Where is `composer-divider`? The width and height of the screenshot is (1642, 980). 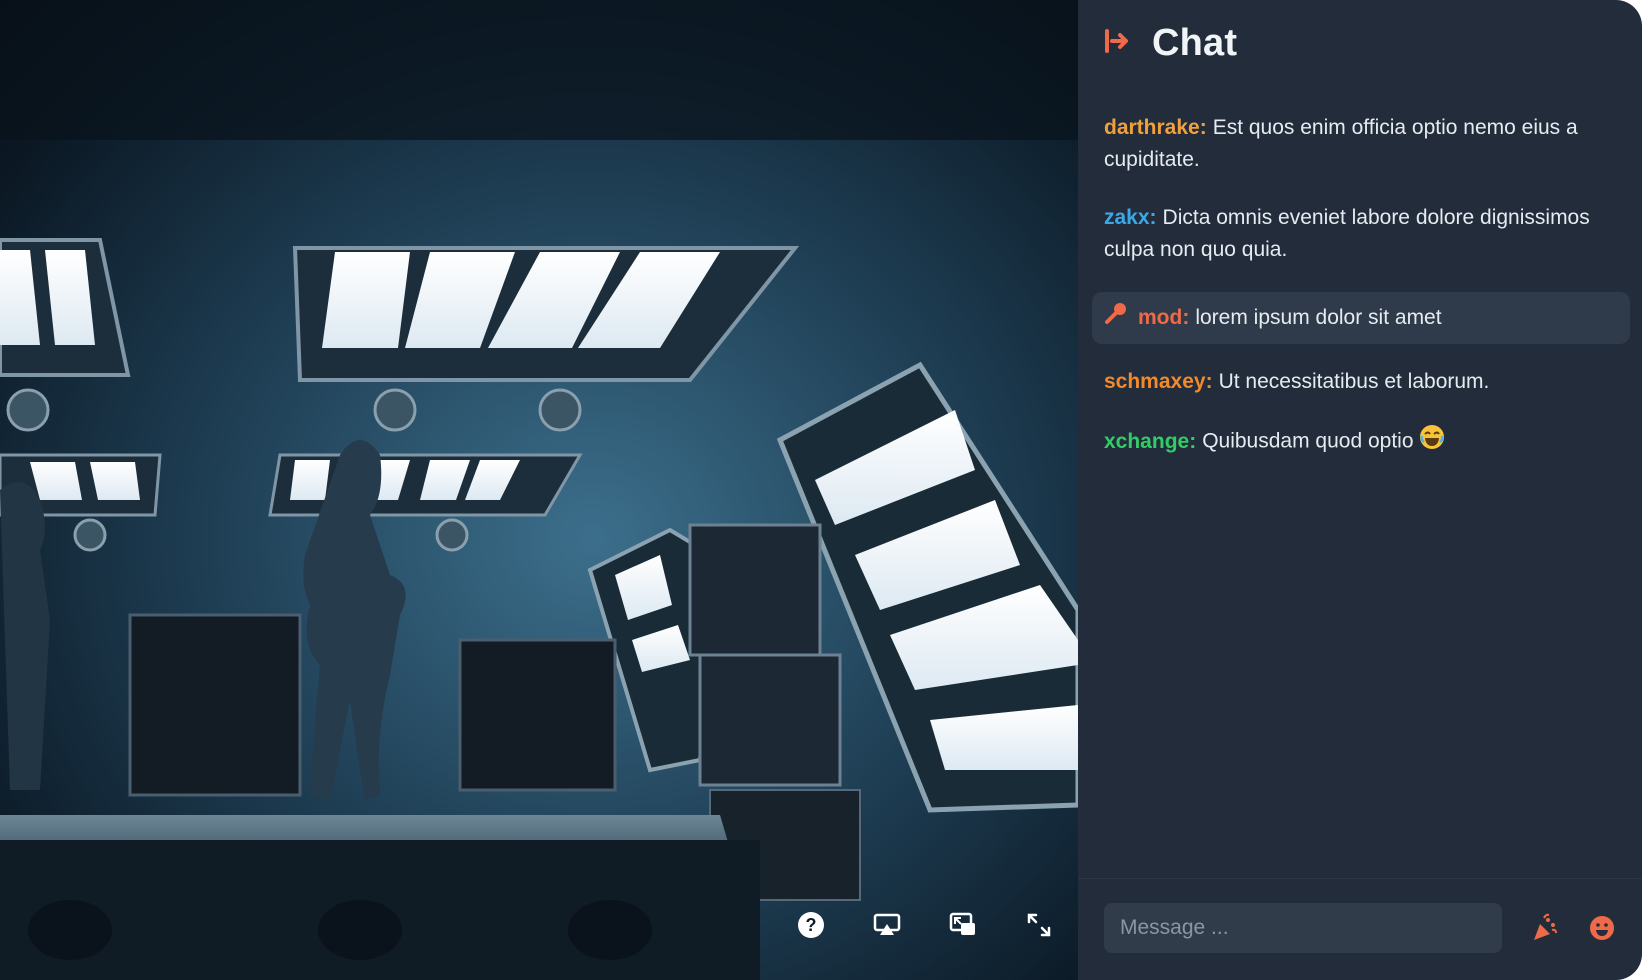 composer-divider is located at coordinates (1360, 878).